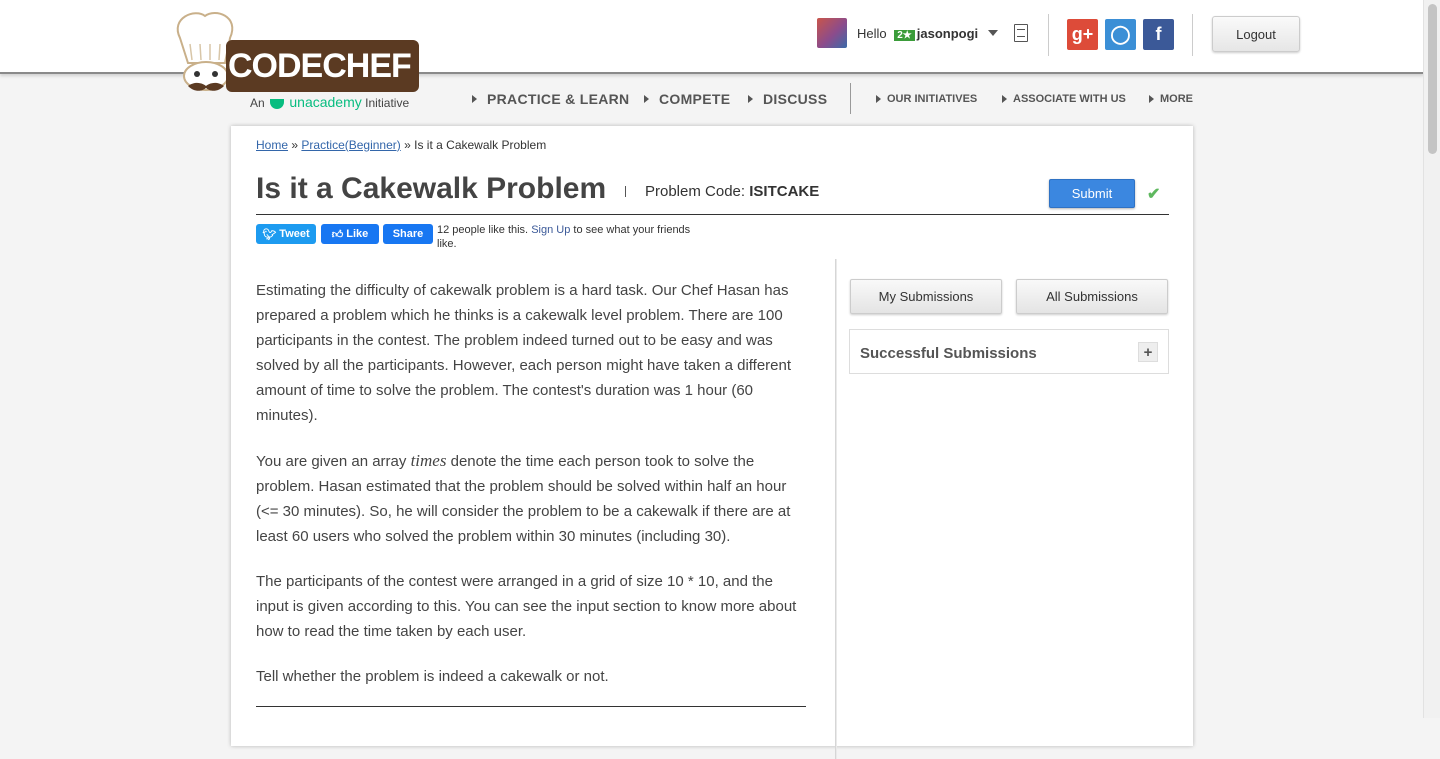 This screenshot has width=1440, height=759. Describe the element at coordinates (1148, 352) in the screenshot. I see `plus-icon: +` at that location.